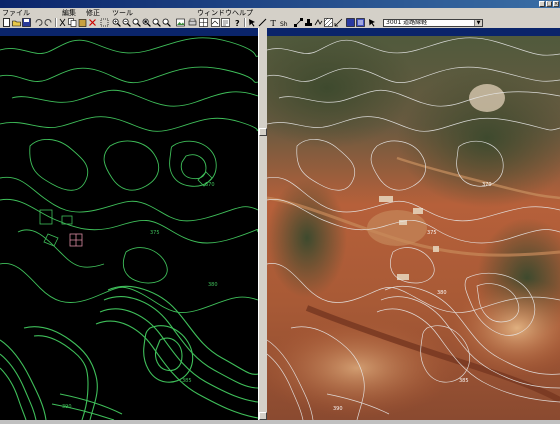 The width and height of the screenshot is (560, 424). Describe the element at coordinates (38, 22) in the screenshot. I see `undo-icon` at that location.